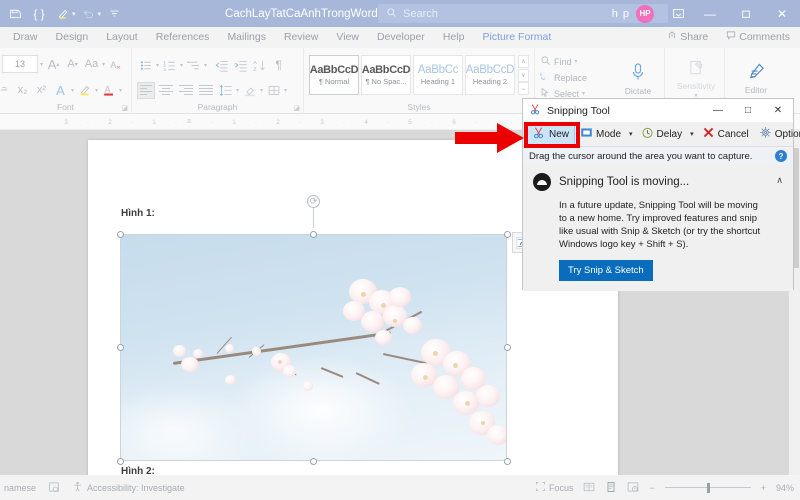 This screenshot has width=800, height=500. Describe the element at coordinates (181, 65) in the screenshot. I see `numbering-caret-icon: ▾` at that location.